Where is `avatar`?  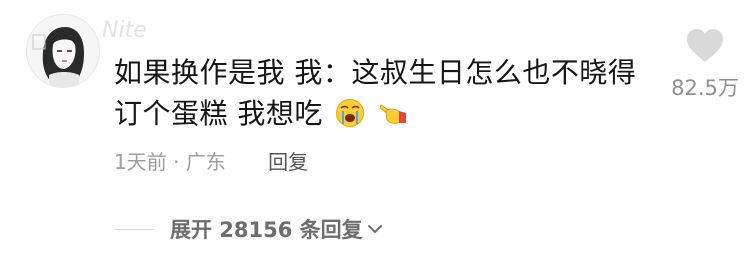 avatar is located at coordinates (63, 51).